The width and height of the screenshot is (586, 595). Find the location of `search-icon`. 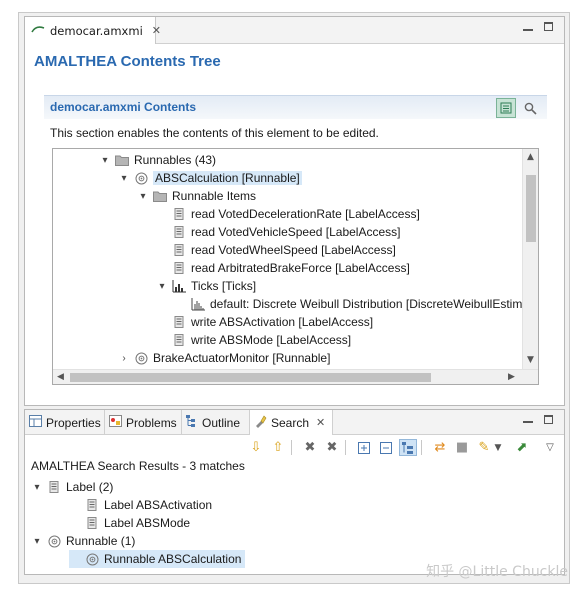

search-icon is located at coordinates (530, 108).